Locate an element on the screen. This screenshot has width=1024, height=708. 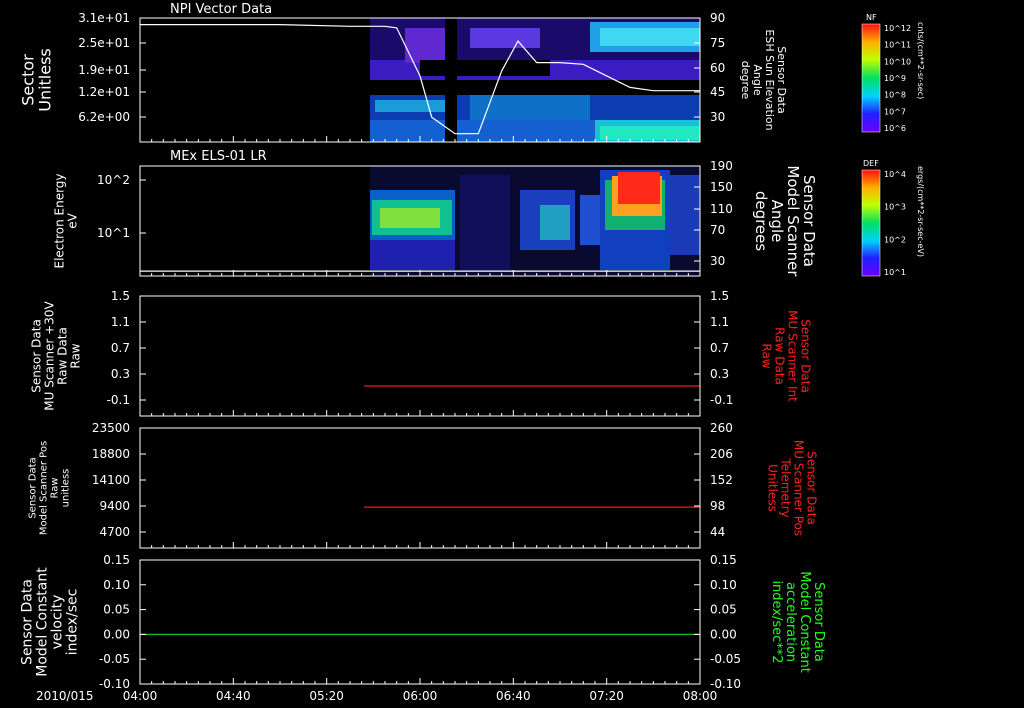
y2-axis-label: degrees is located at coordinates (761, 221).